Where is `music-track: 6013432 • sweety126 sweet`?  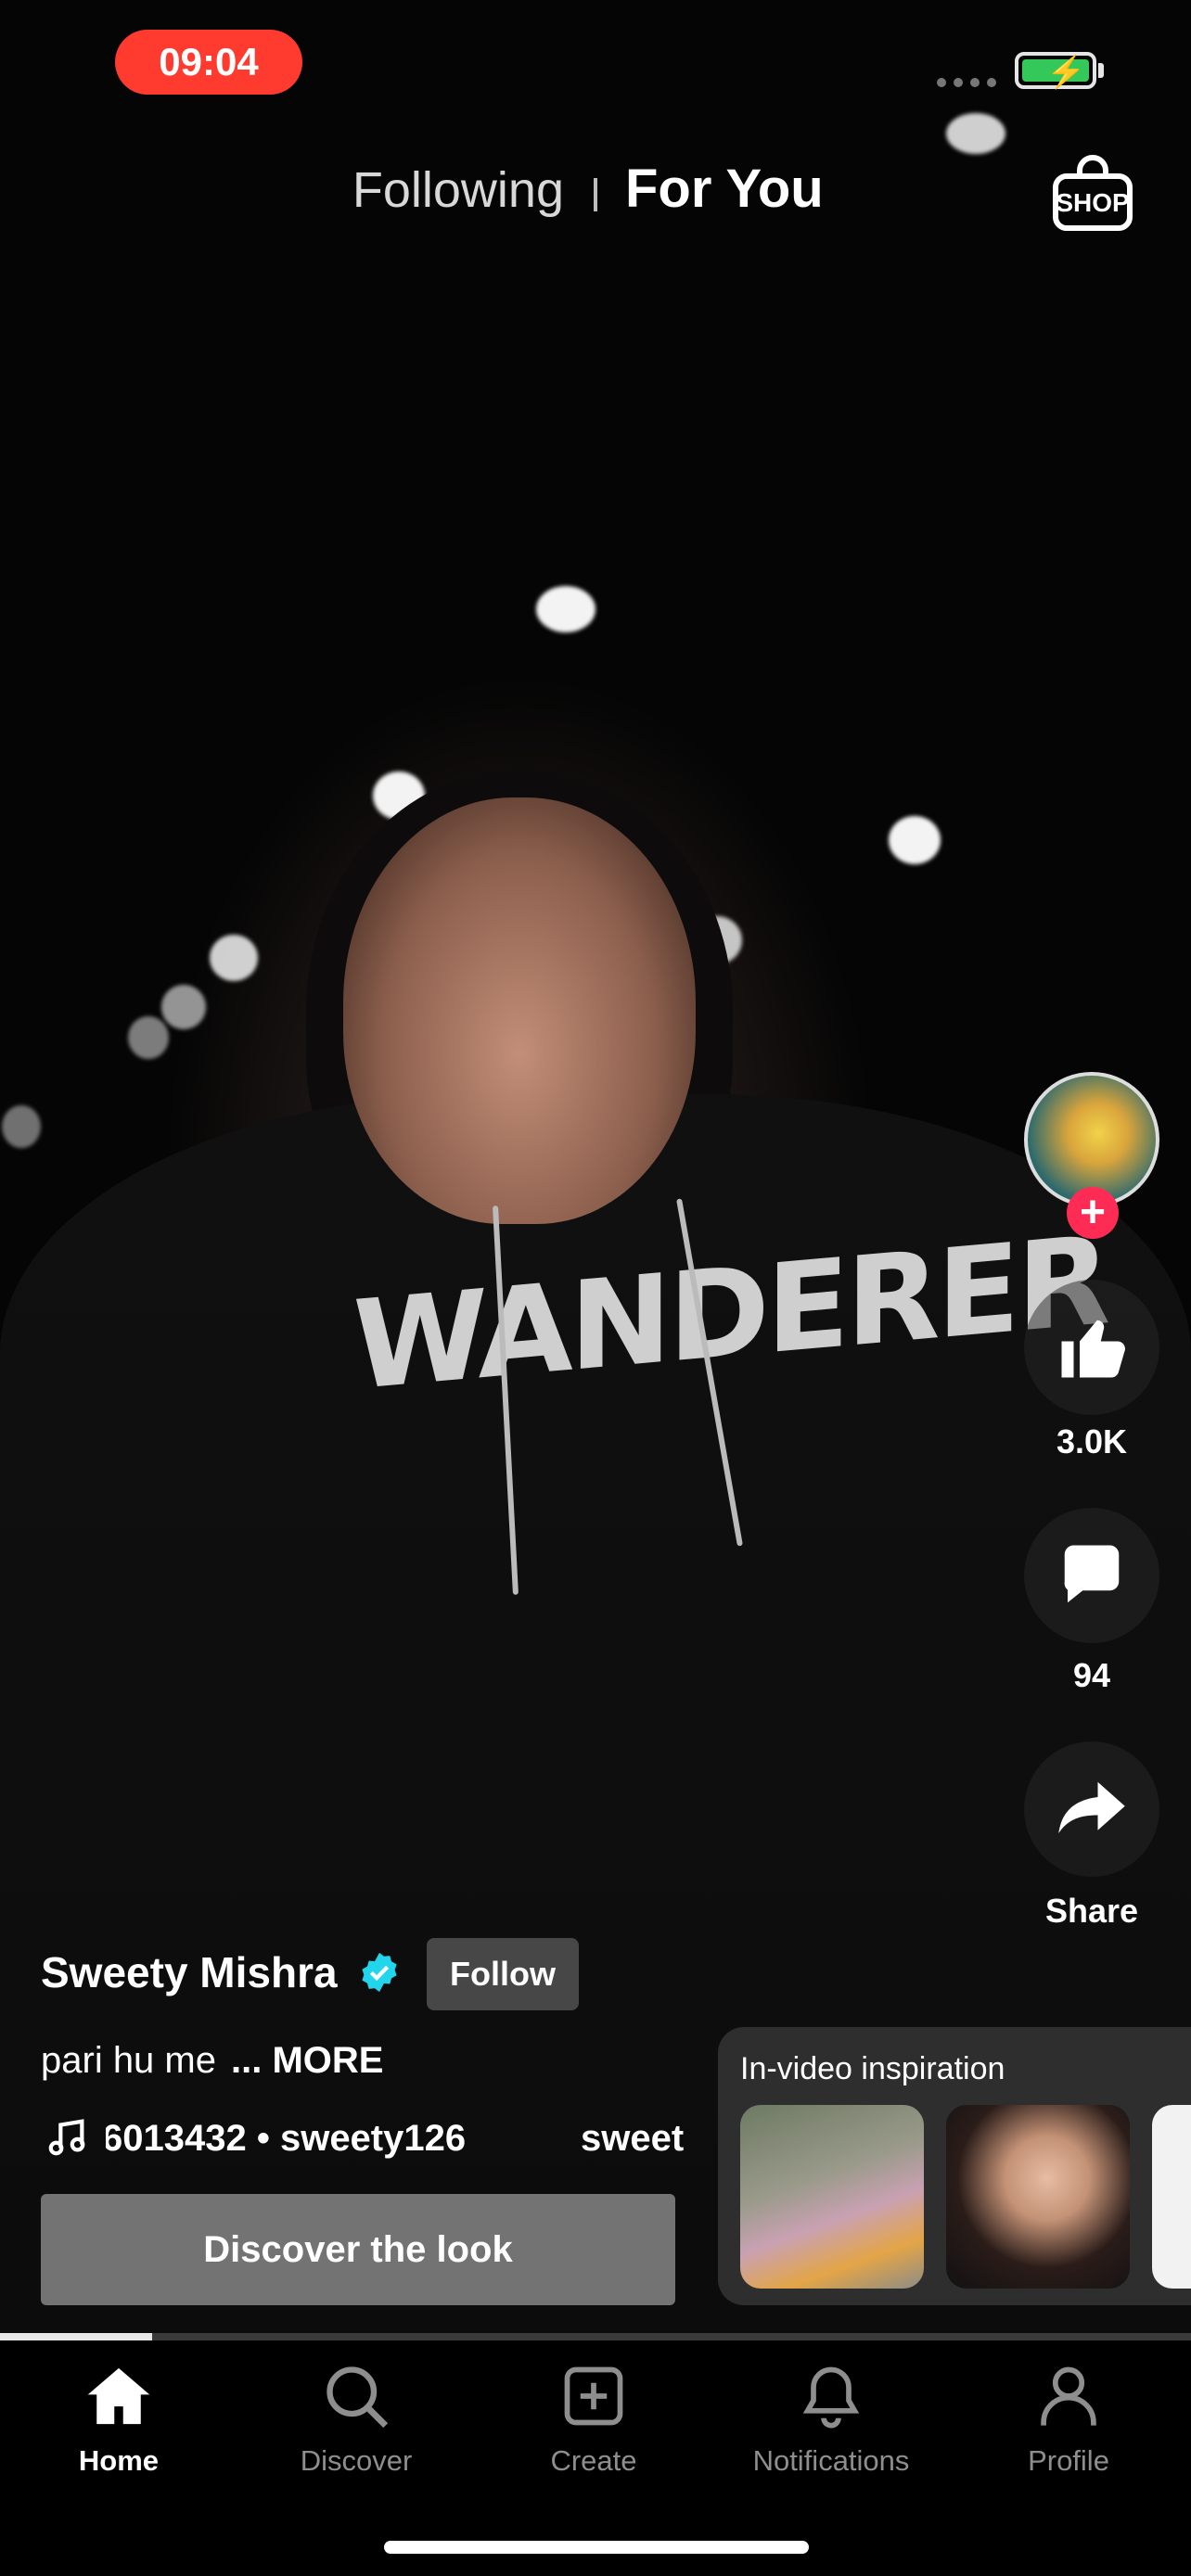 music-track: 6013432 • sweety126 sweet is located at coordinates (398, 2142).